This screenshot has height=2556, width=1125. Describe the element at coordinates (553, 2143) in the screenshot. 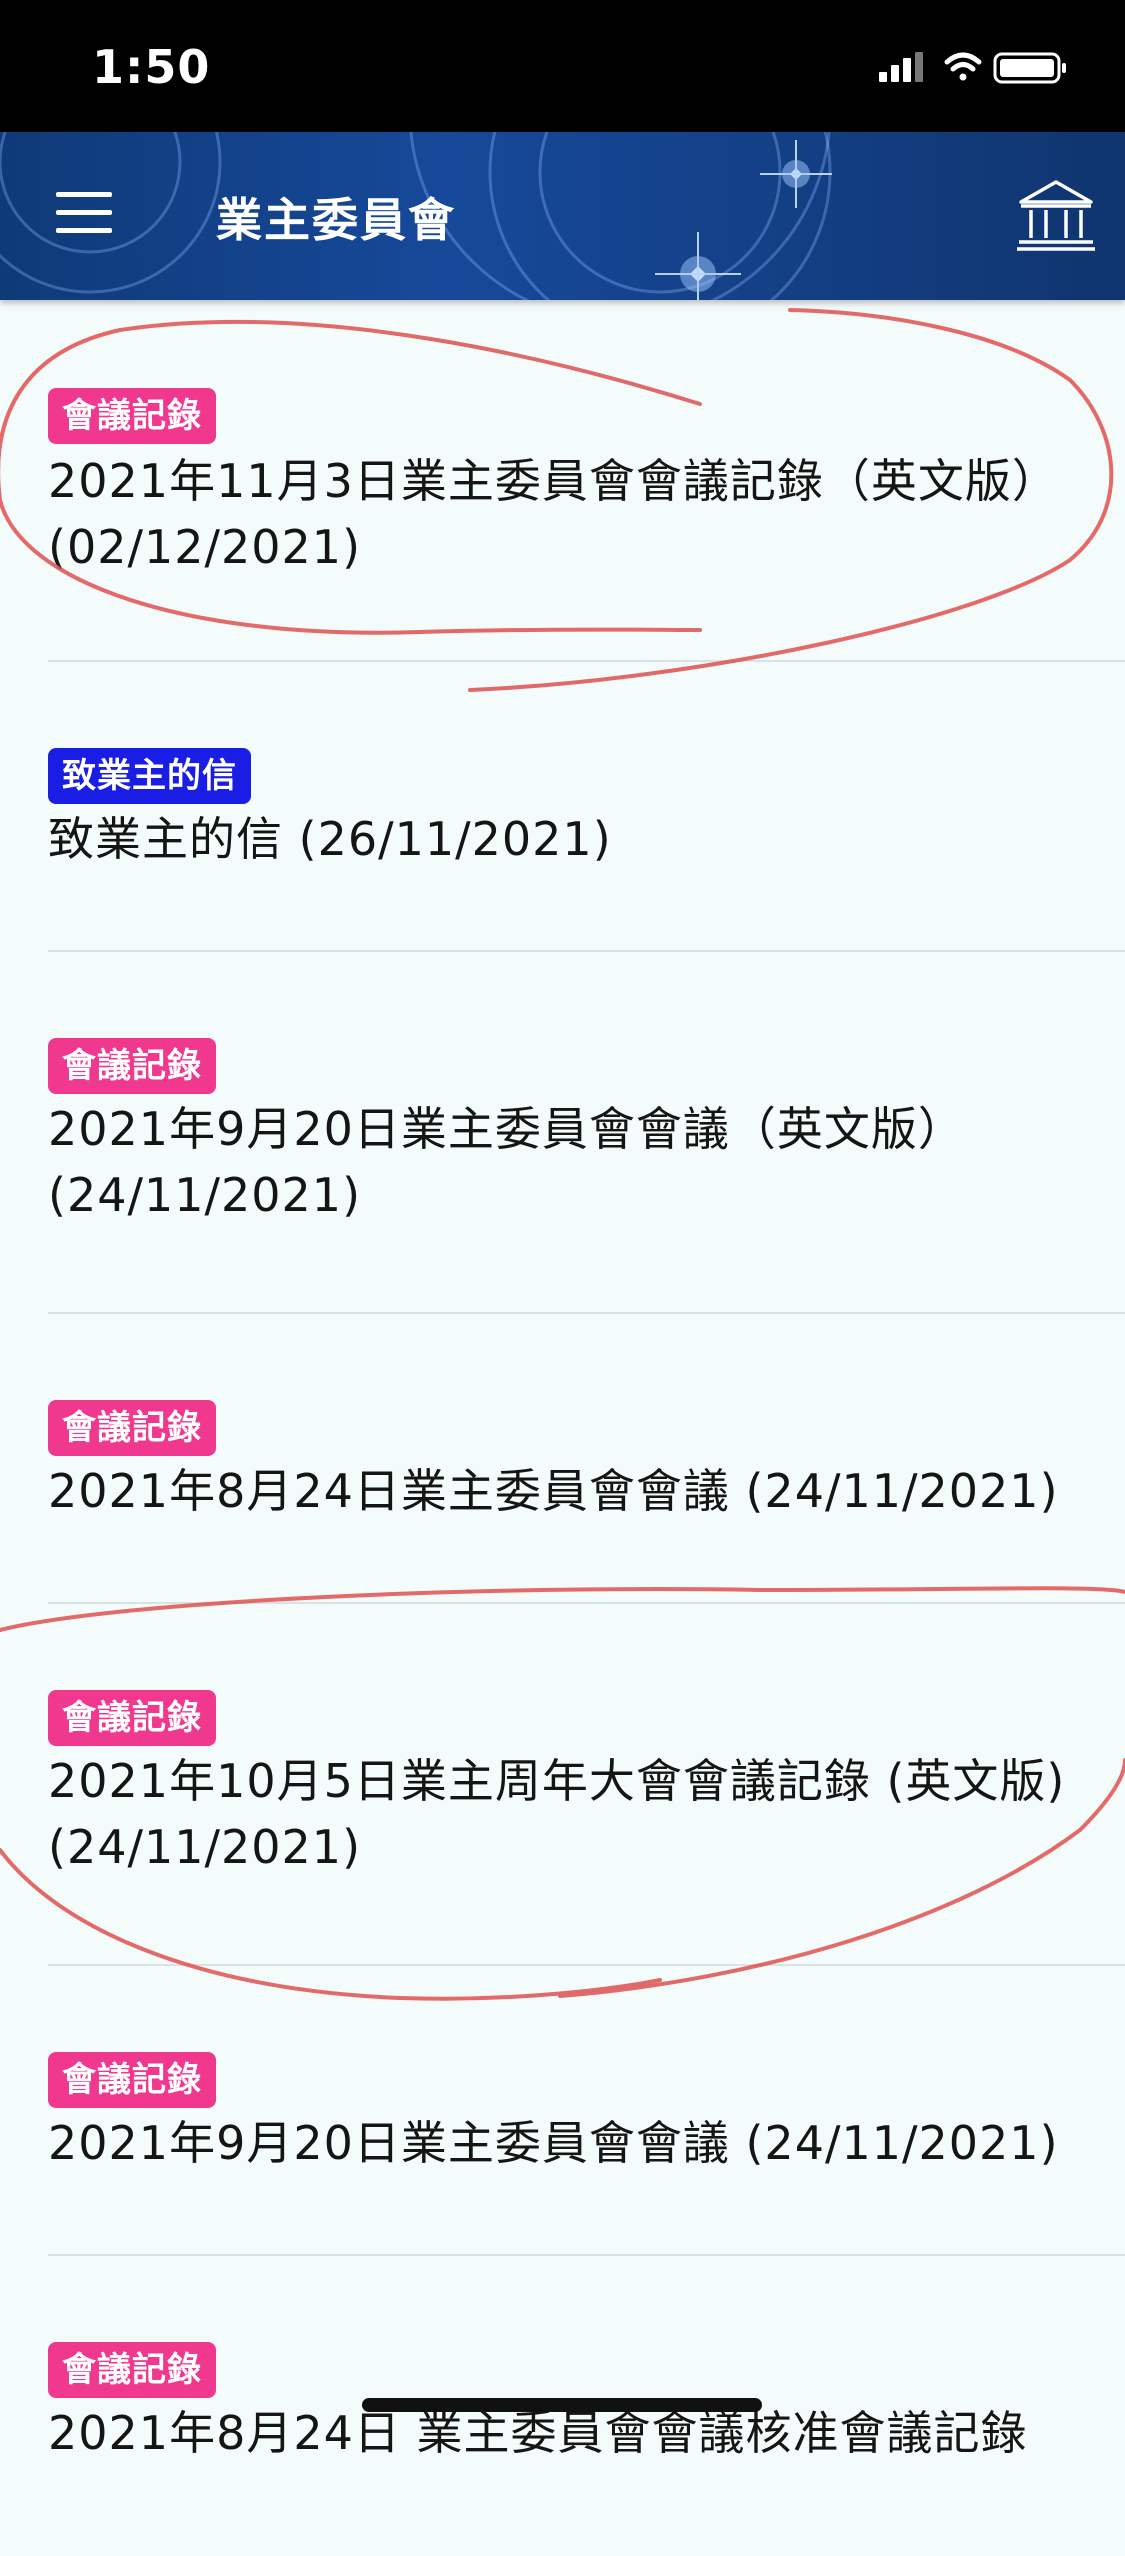

I see `item-title: 2021年9月20日業主委員會會議 (24/11/2021)` at that location.